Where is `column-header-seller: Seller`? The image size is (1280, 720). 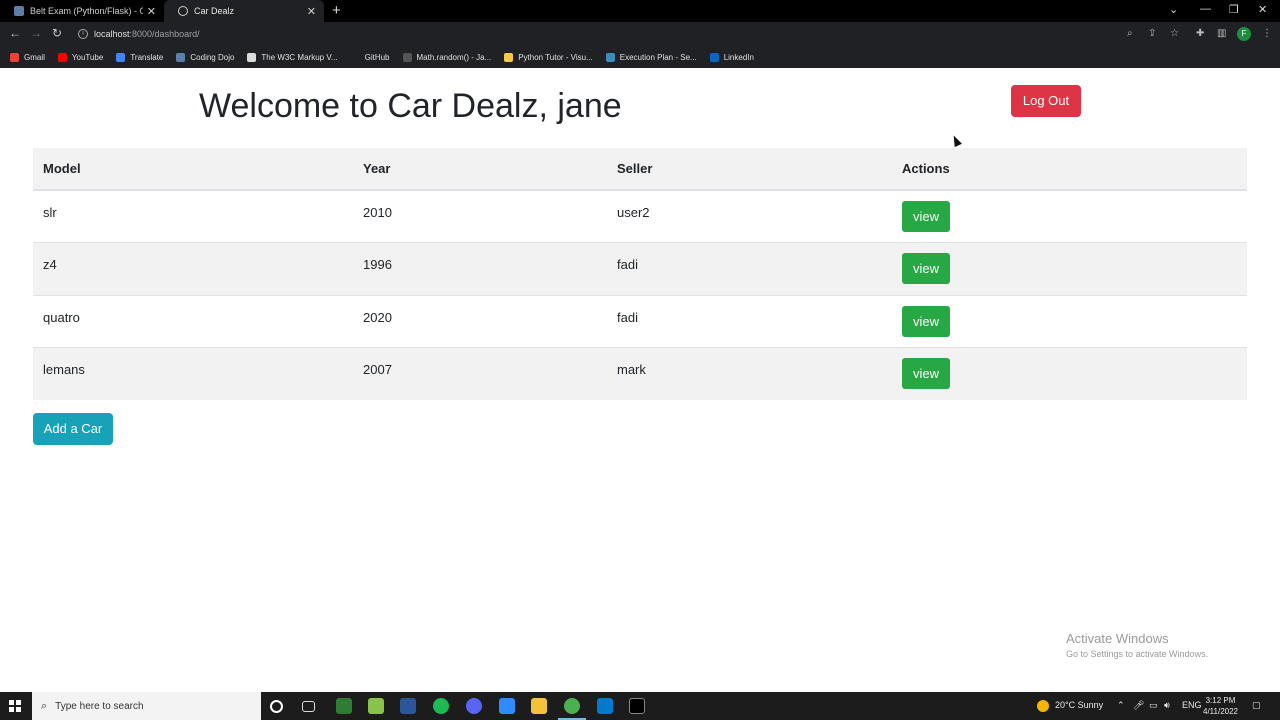
column-header-seller: Seller is located at coordinates (749, 169).